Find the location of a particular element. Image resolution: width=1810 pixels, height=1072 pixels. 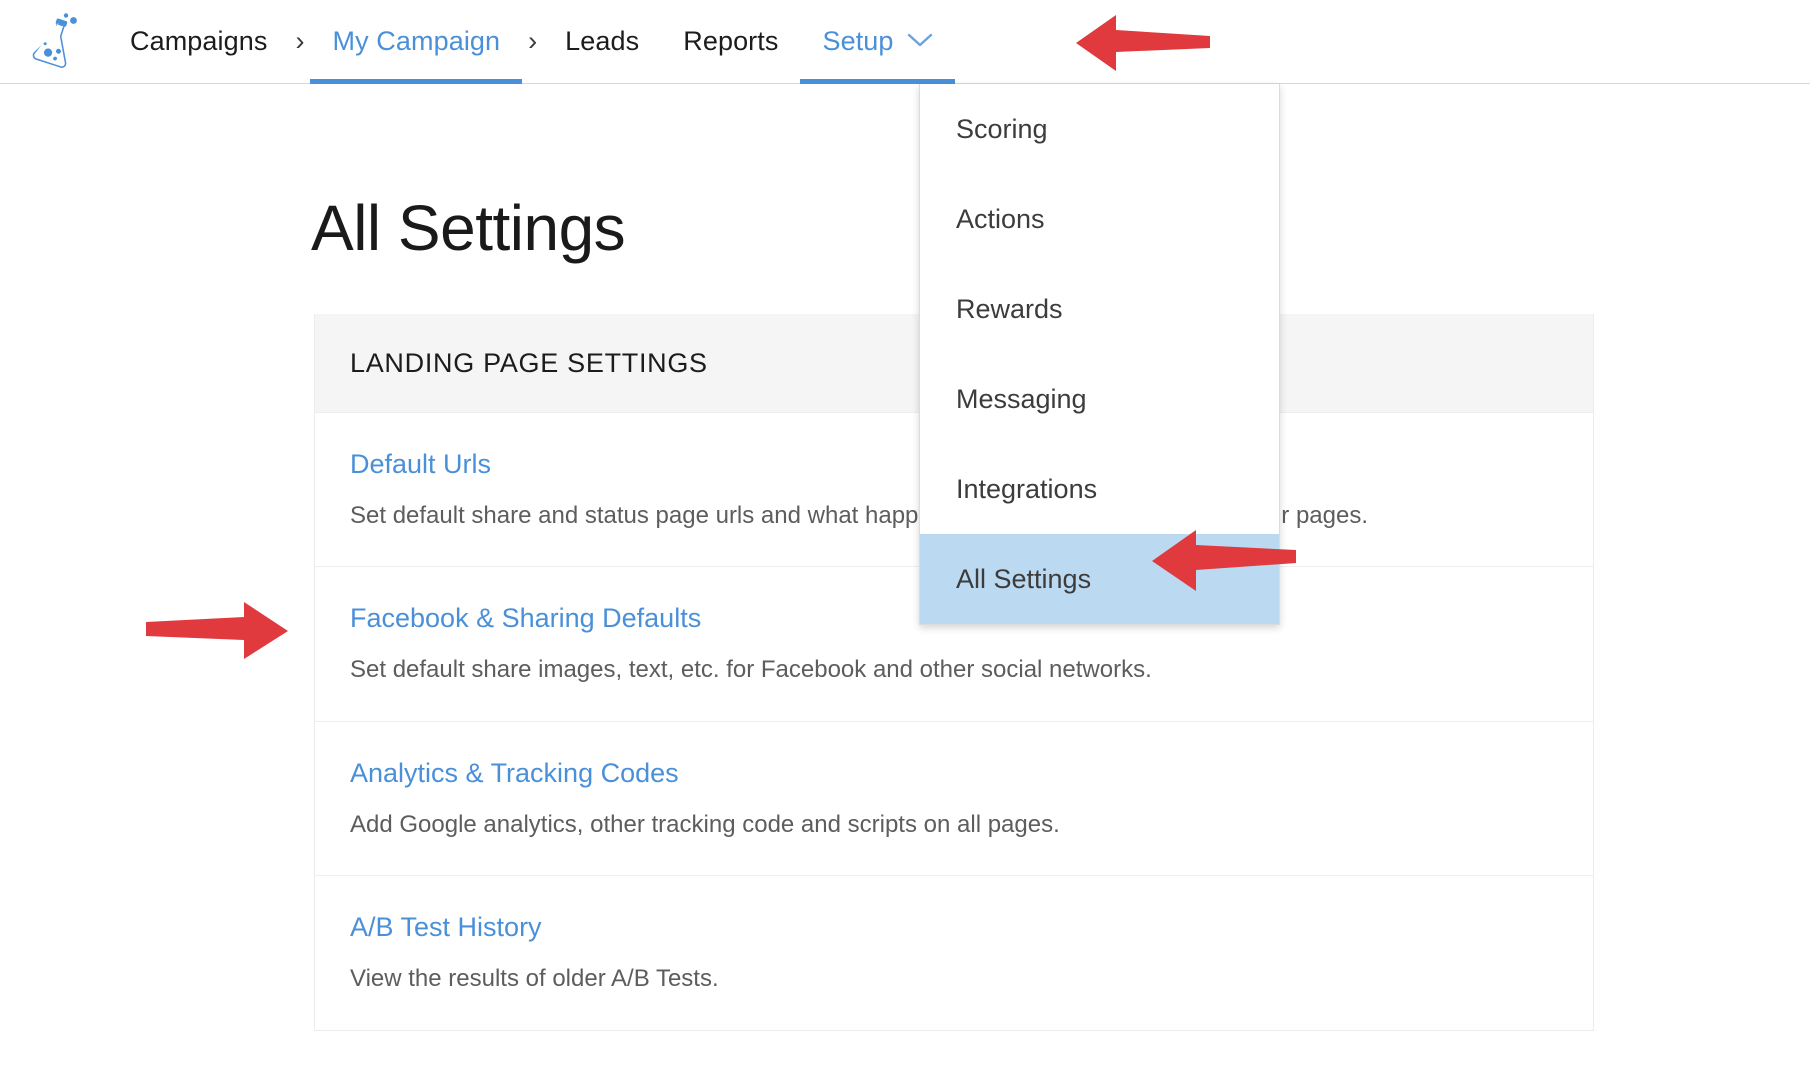

nav-label-leads: Leads is located at coordinates (602, 41).